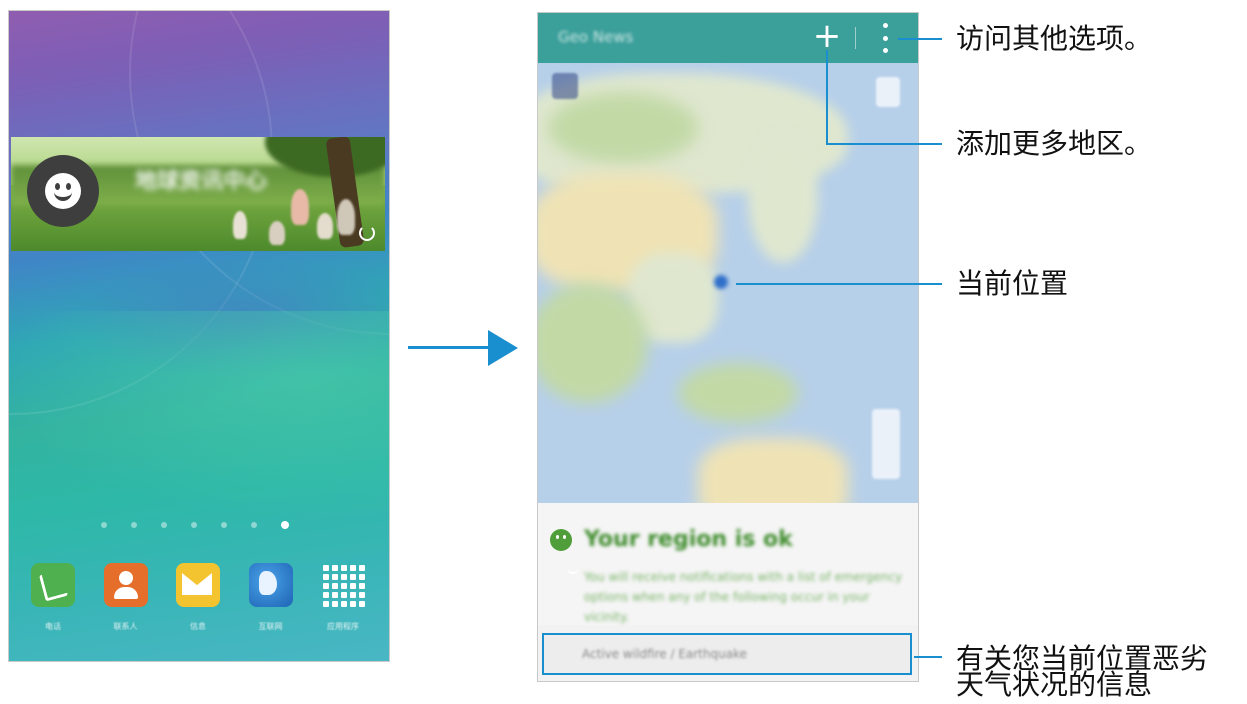 The width and height of the screenshot is (1247, 704). Describe the element at coordinates (596, 37) in the screenshot. I see `app-title: Geo News` at that location.